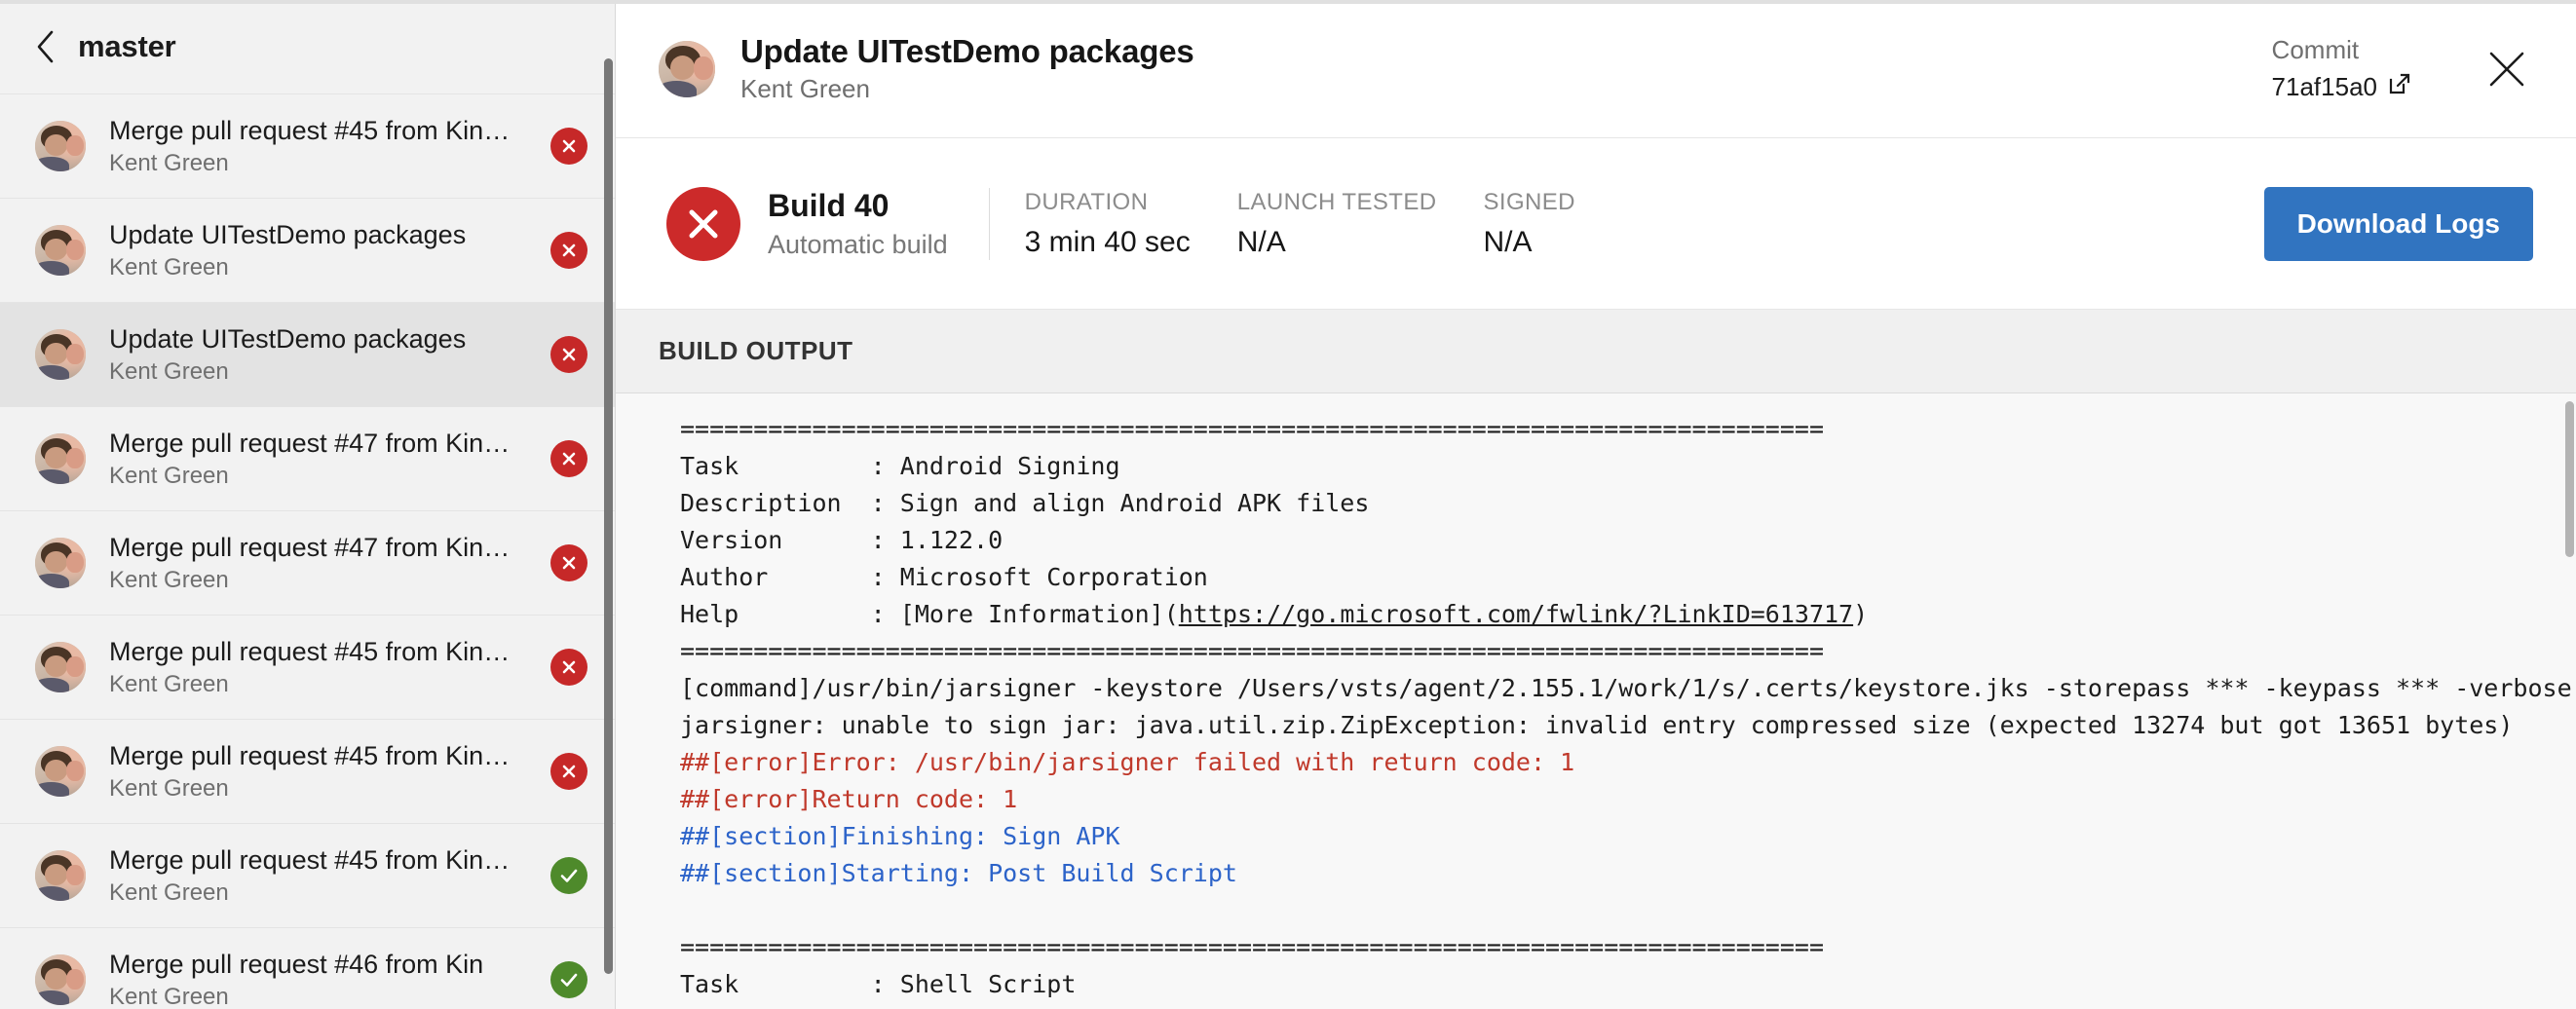 The image size is (2576, 1009). Describe the element at coordinates (313, 355) in the screenshot. I see `list-item-text: Update UITestDemo packages Kent Green` at that location.